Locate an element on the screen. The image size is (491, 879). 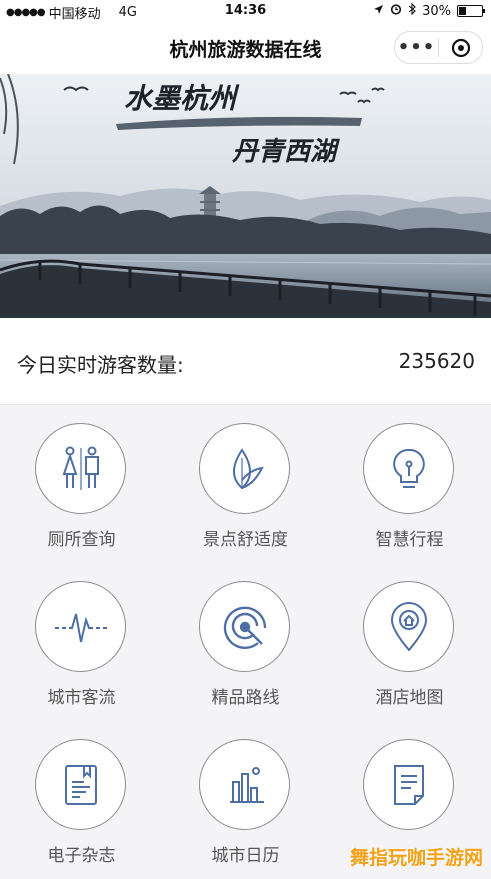
mini-program-capsule: ••• is located at coordinates (438, 47).